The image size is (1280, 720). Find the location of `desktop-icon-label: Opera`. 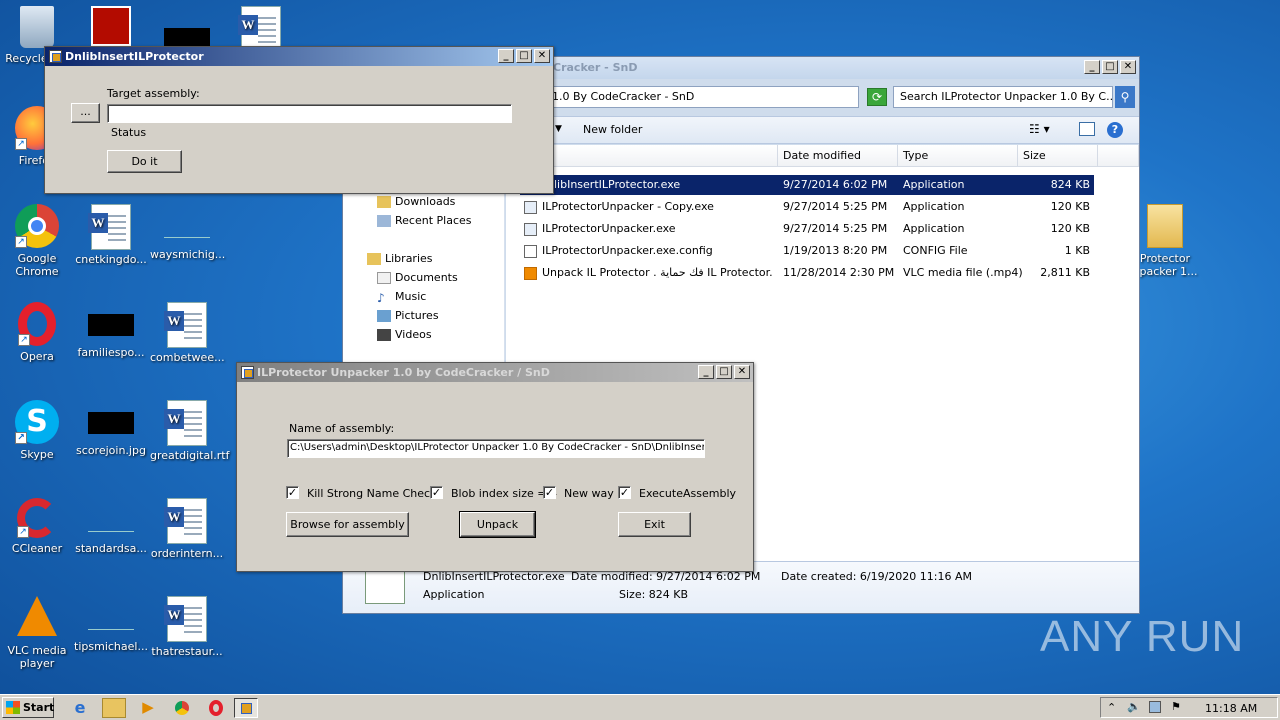

desktop-icon-label: Opera is located at coordinates (37, 356).